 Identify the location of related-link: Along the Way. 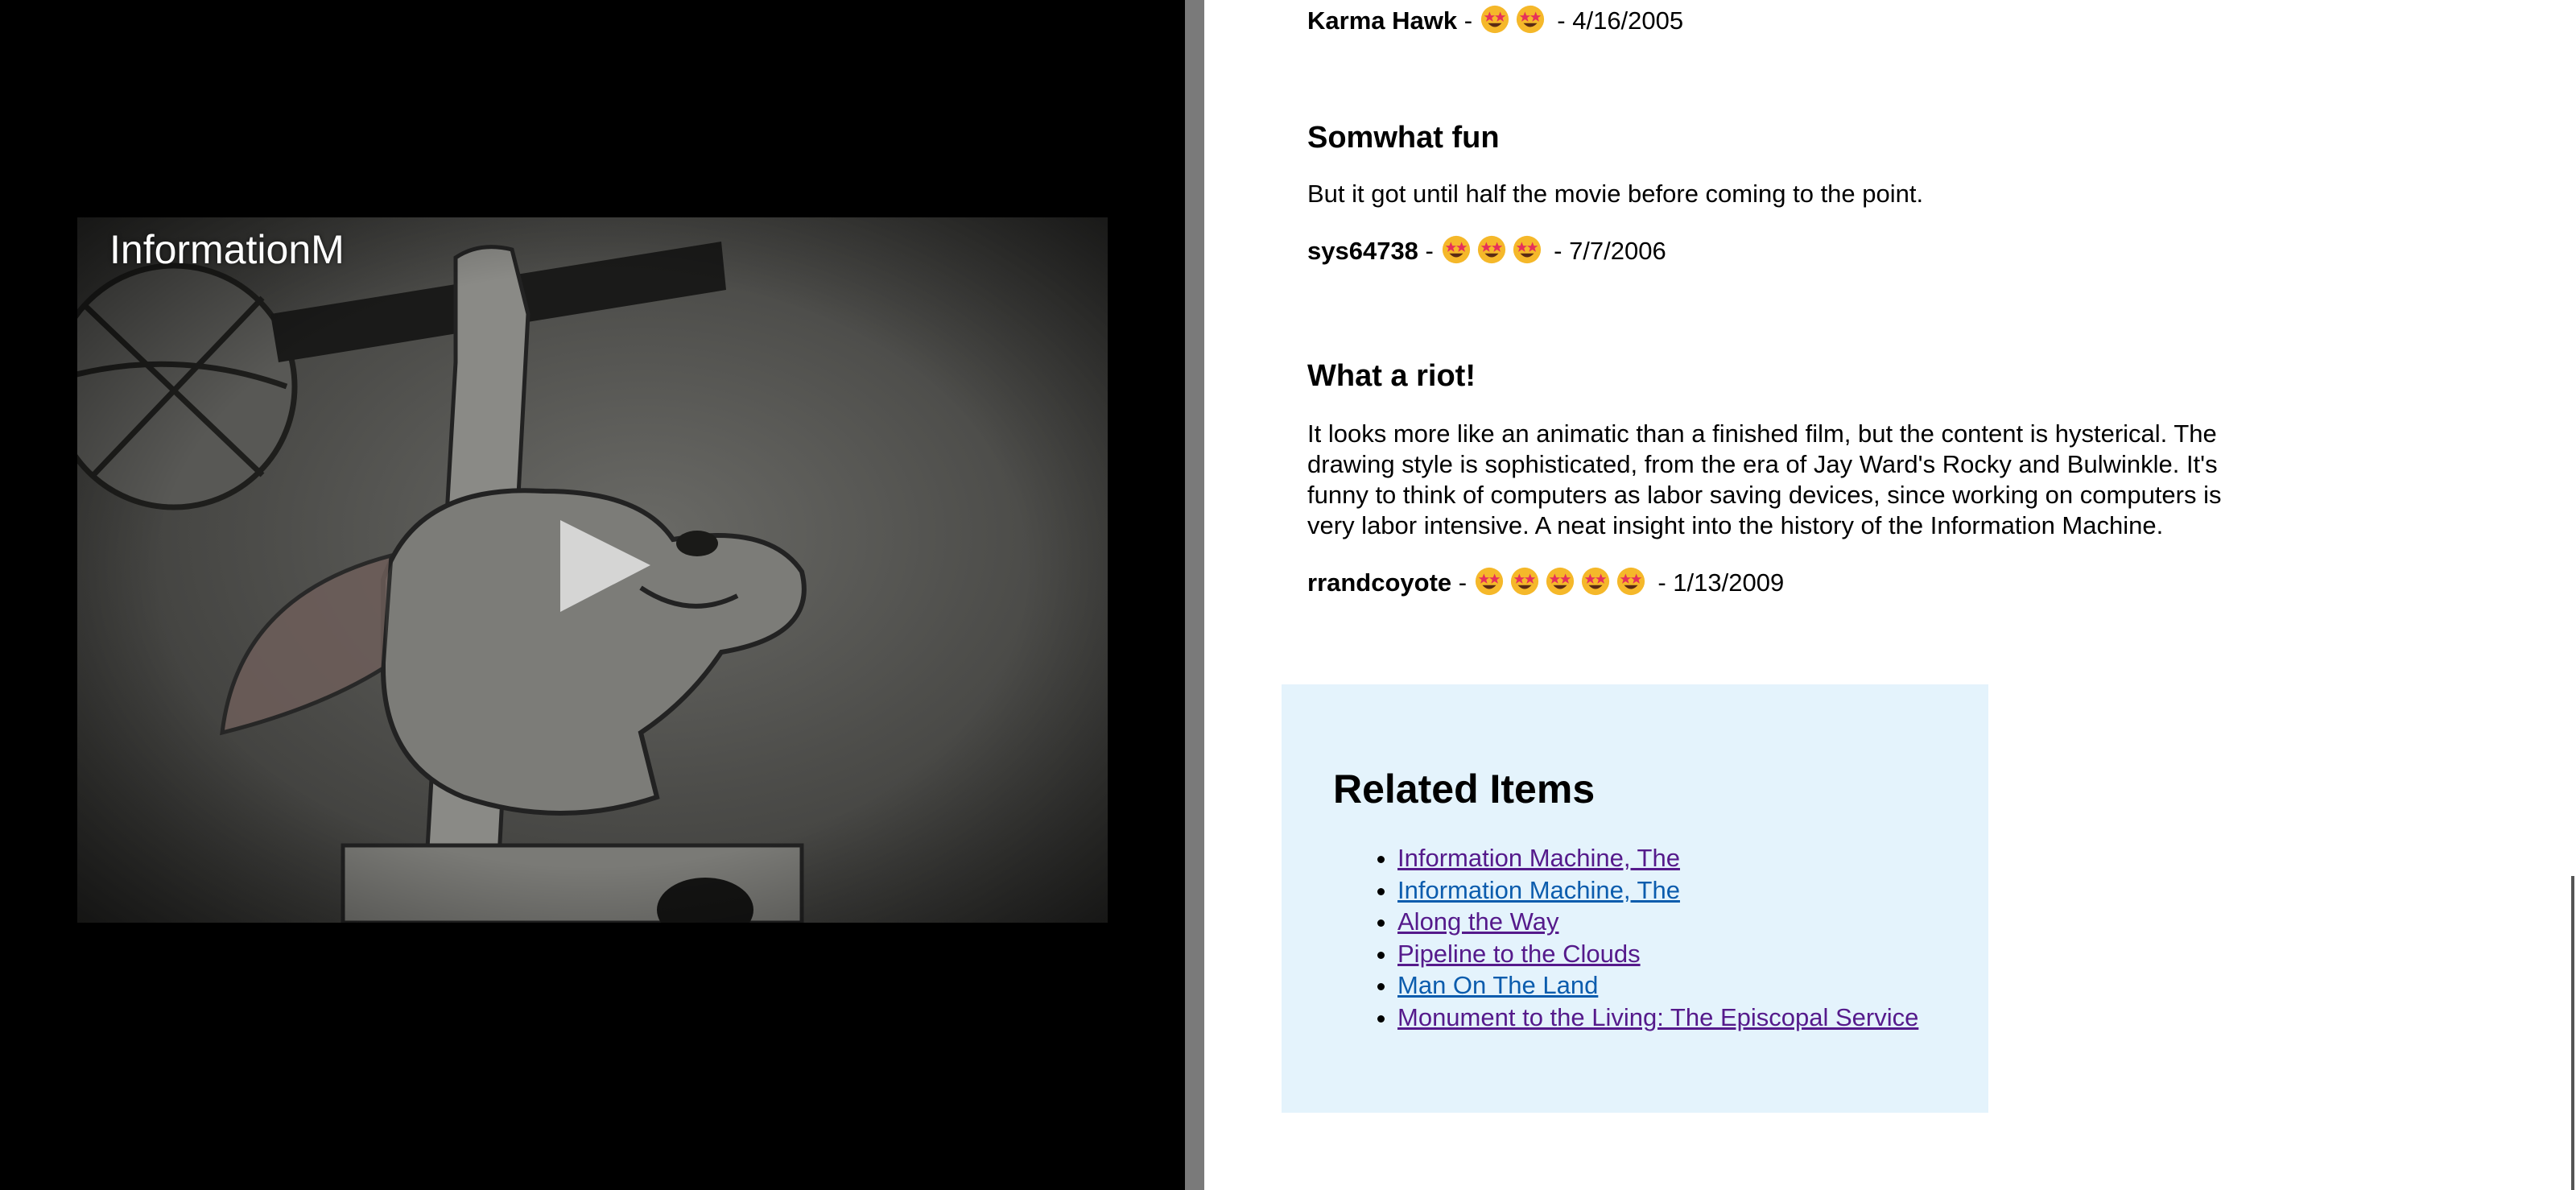
(1477, 921).